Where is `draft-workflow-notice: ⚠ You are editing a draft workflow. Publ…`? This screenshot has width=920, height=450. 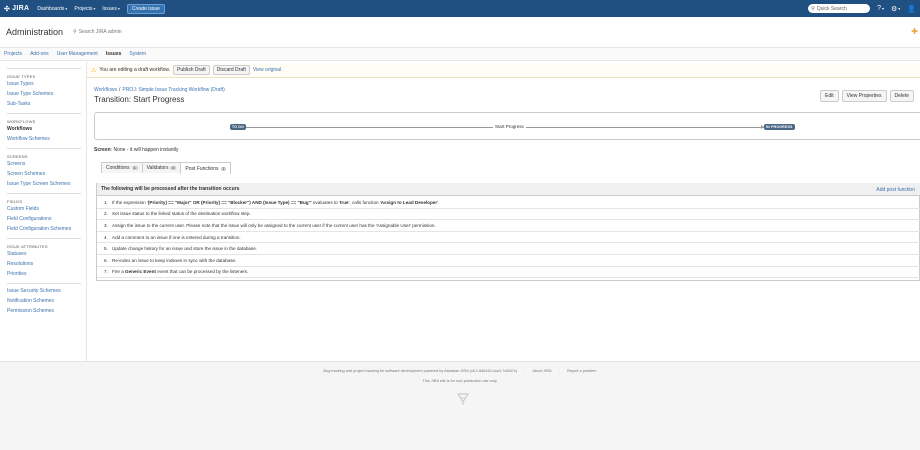
draft-workflow-notice: ⚠ You are editing a draft workflow. Publ… is located at coordinates (503, 70).